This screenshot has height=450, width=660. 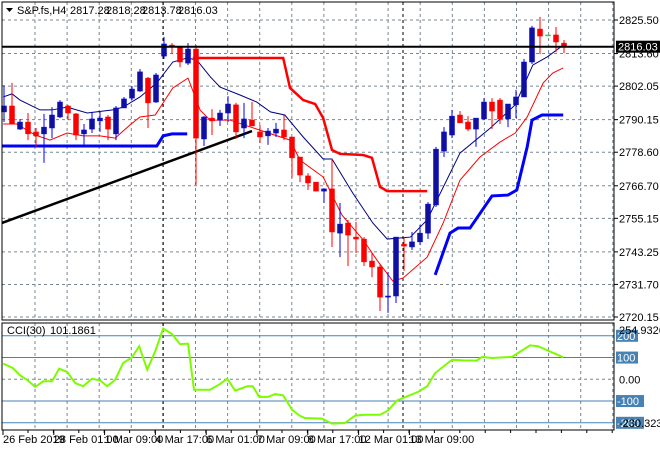 I want to click on cci-level-label: -100, so click(x=628, y=402).